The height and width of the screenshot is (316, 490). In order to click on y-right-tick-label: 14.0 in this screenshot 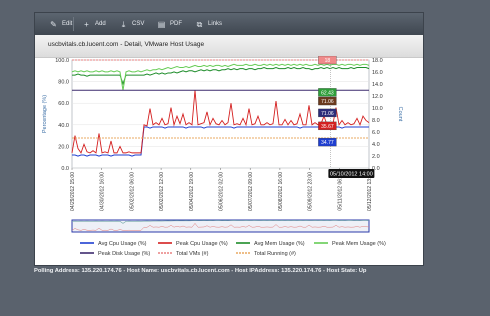, I will do `click(377, 85)`.